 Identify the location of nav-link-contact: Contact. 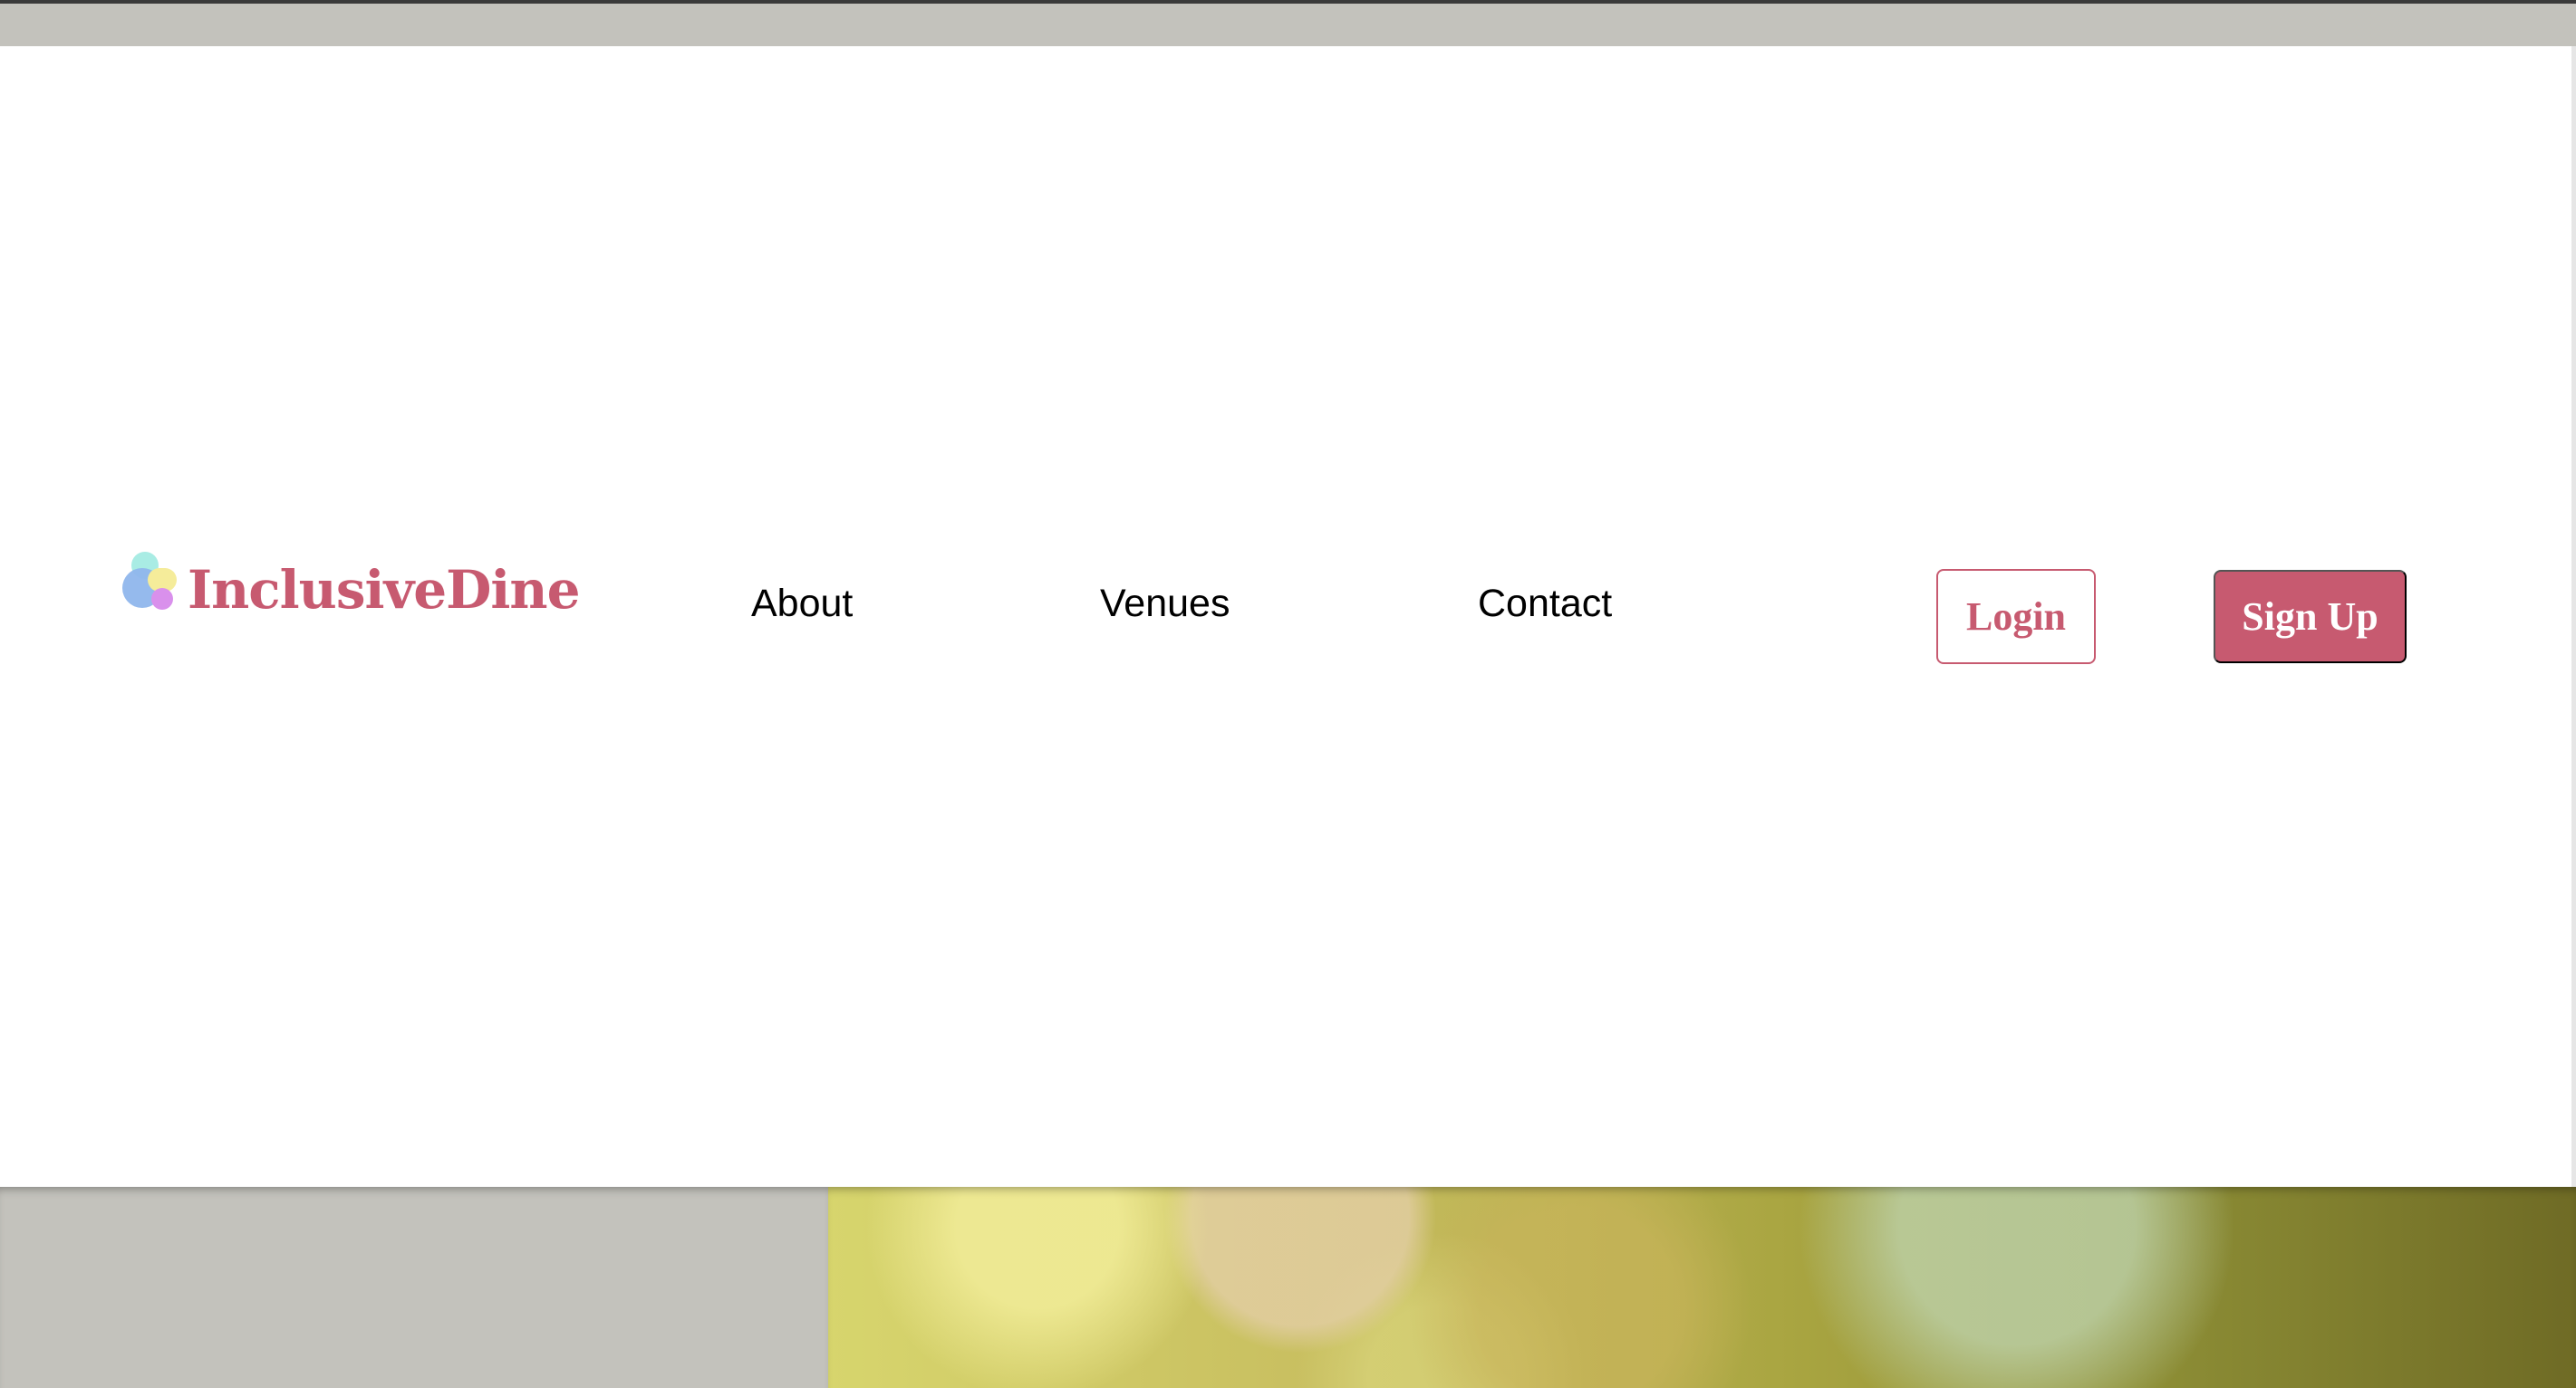
(1545, 603).